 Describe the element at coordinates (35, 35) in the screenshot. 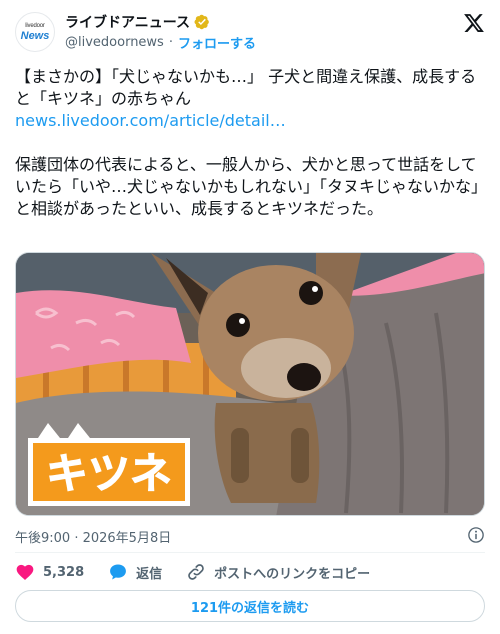

I see `avatar-big-text: News` at that location.